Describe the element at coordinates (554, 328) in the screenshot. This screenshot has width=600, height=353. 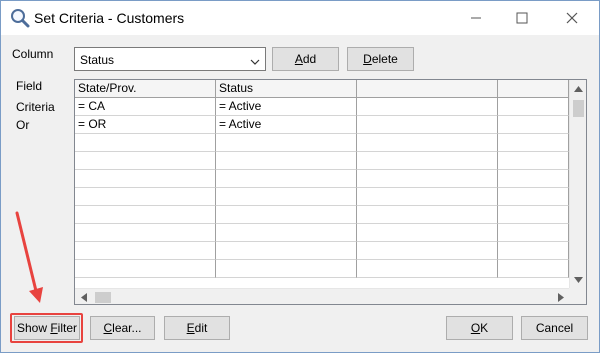
I see `cancel-button: Cancel` at that location.